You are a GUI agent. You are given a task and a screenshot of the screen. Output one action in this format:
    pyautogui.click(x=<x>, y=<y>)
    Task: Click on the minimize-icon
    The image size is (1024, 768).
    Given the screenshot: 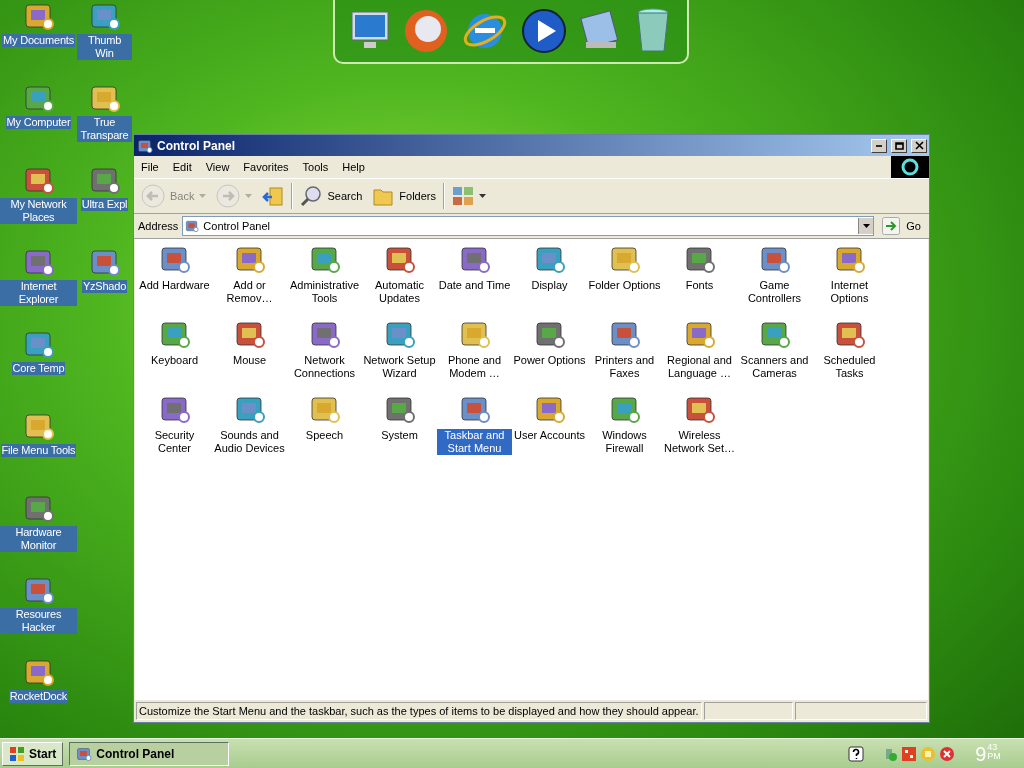 What is the action you would take?
    pyautogui.click(x=879, y=145)
    